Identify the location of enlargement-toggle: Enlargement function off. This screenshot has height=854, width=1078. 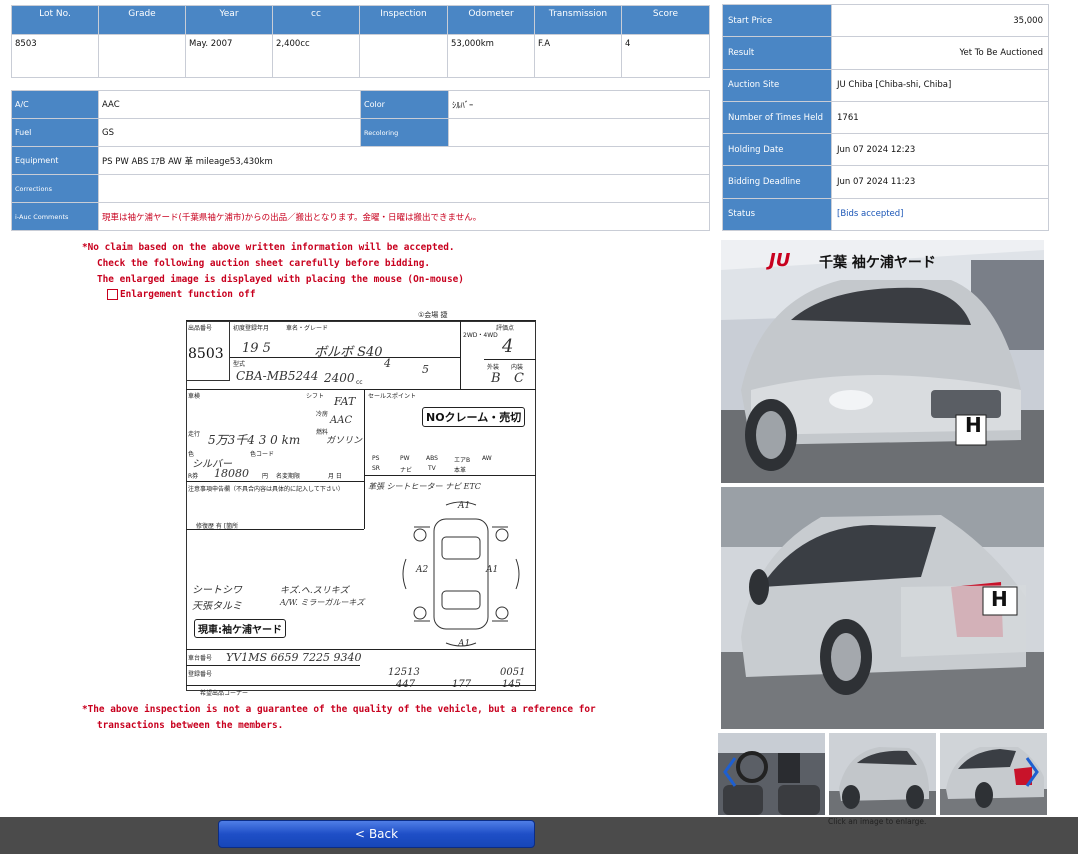
(181, 294).